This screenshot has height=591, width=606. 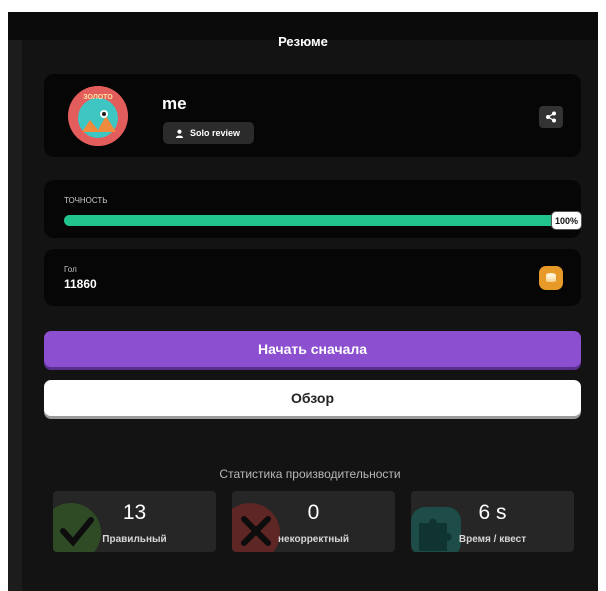 I want to click on avatar: ЗОЛОТО, so click(x=98, y=116).